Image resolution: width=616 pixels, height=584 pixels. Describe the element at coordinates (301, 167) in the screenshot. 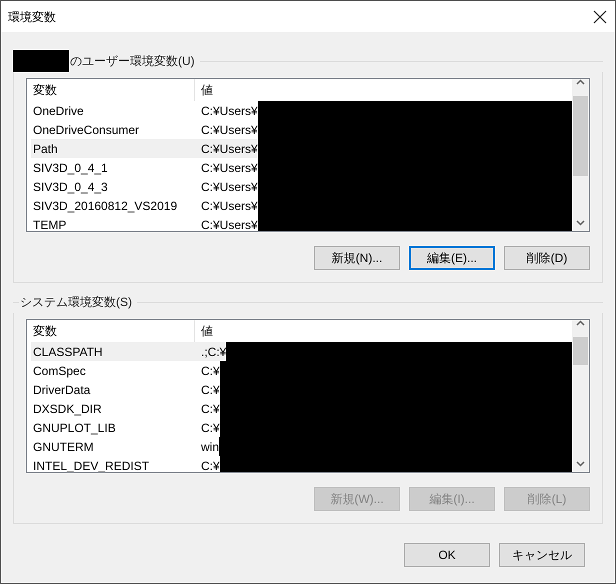

I see `list-row: SIV3D_0_4_1 C:¥Users¥` at that location.